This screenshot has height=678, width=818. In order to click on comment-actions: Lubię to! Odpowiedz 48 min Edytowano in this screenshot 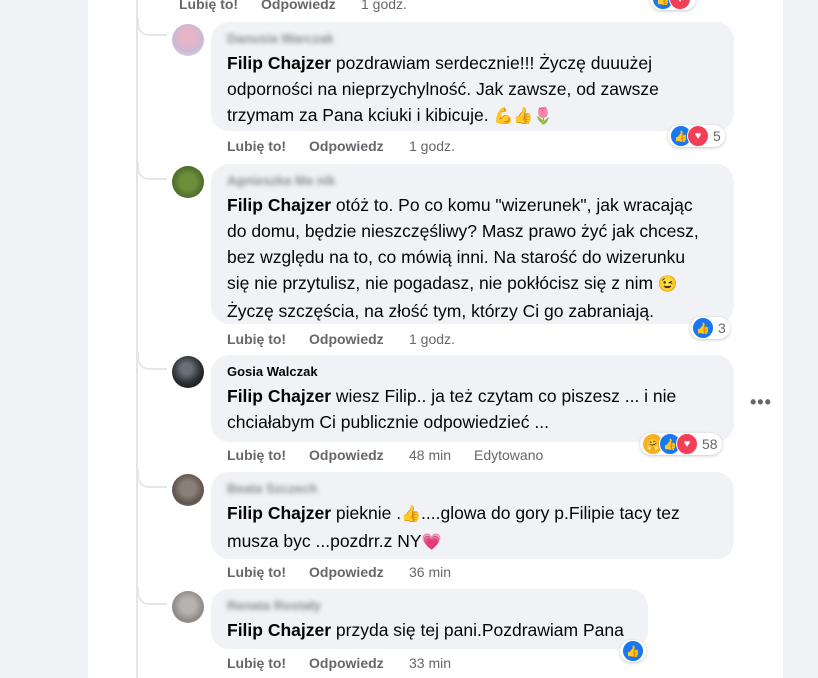, I will do `click(407, 456)`.